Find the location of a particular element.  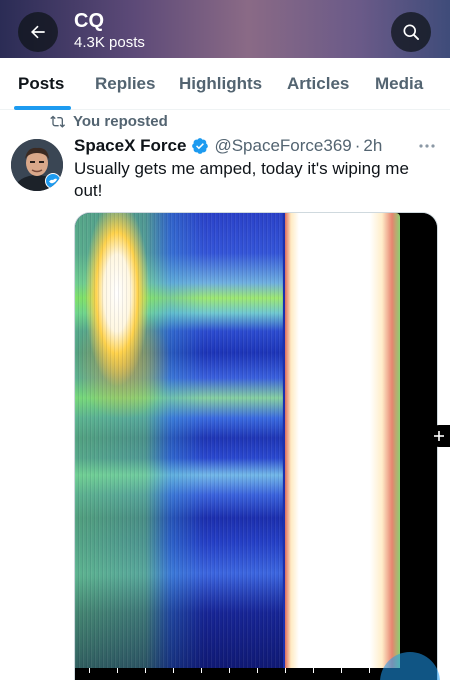

profile-header: CQ 4.3K posts is located at coordinates (225, 29).